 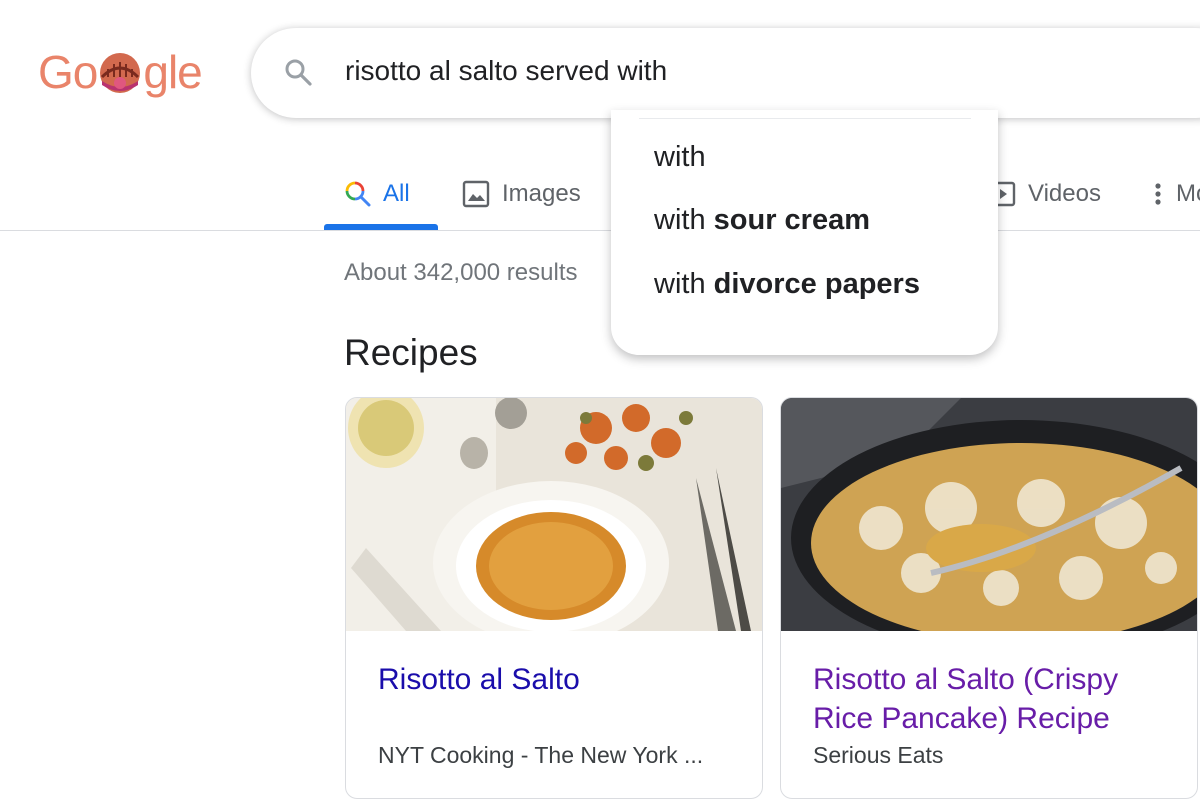 What do you see at coordinates (377, 194) in the screenshot?
I see `tab-all: All` at bounding box center [377, 194].